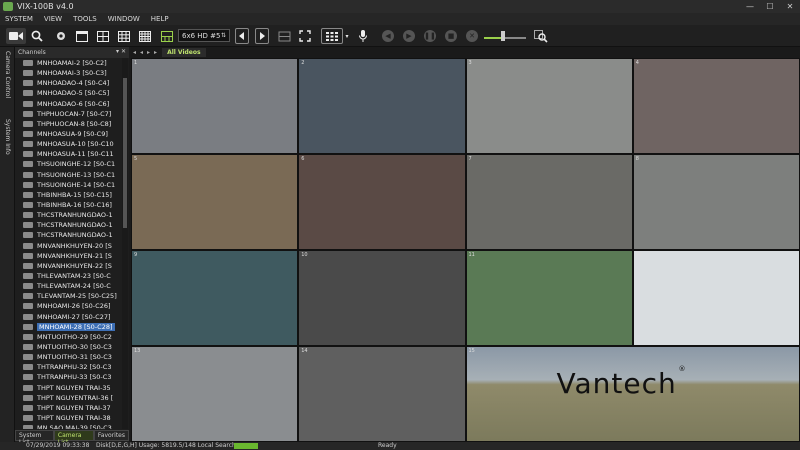 The width and height of the screenshot is (800, 450). Describe the element at coordinates (68, 357) in the screenshot. I see `channel-item: MNTUOITHO-31 [S0-C3` at that location.